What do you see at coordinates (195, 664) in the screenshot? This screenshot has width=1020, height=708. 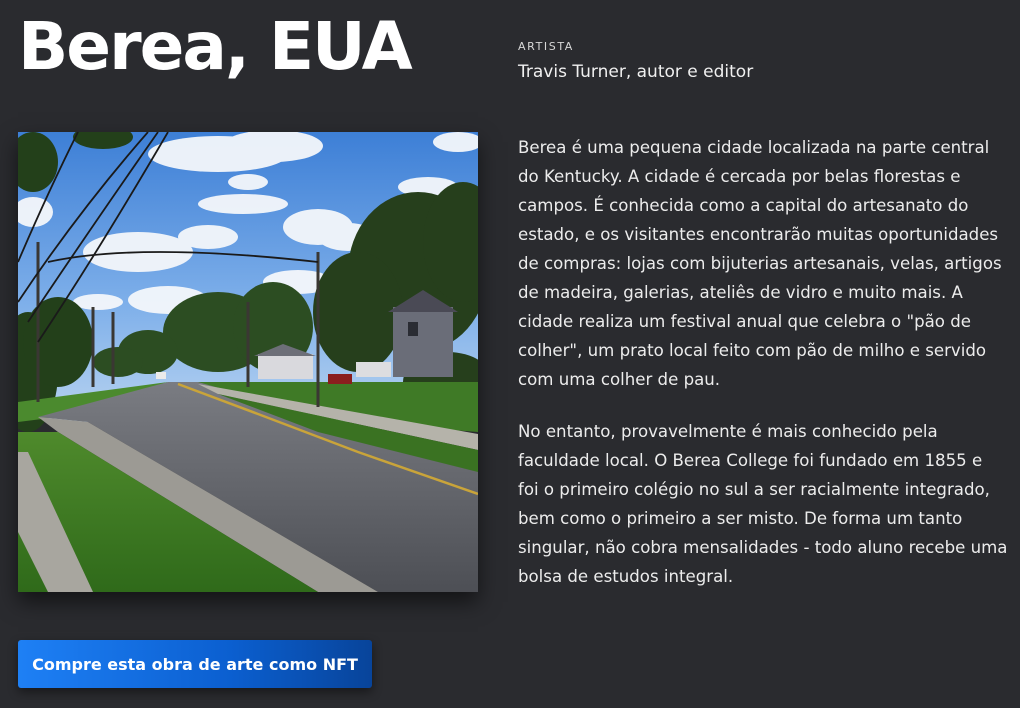 I see `buy-nft-button: Compre esta obra de arte como NFT` at bounding box center [195, 664].